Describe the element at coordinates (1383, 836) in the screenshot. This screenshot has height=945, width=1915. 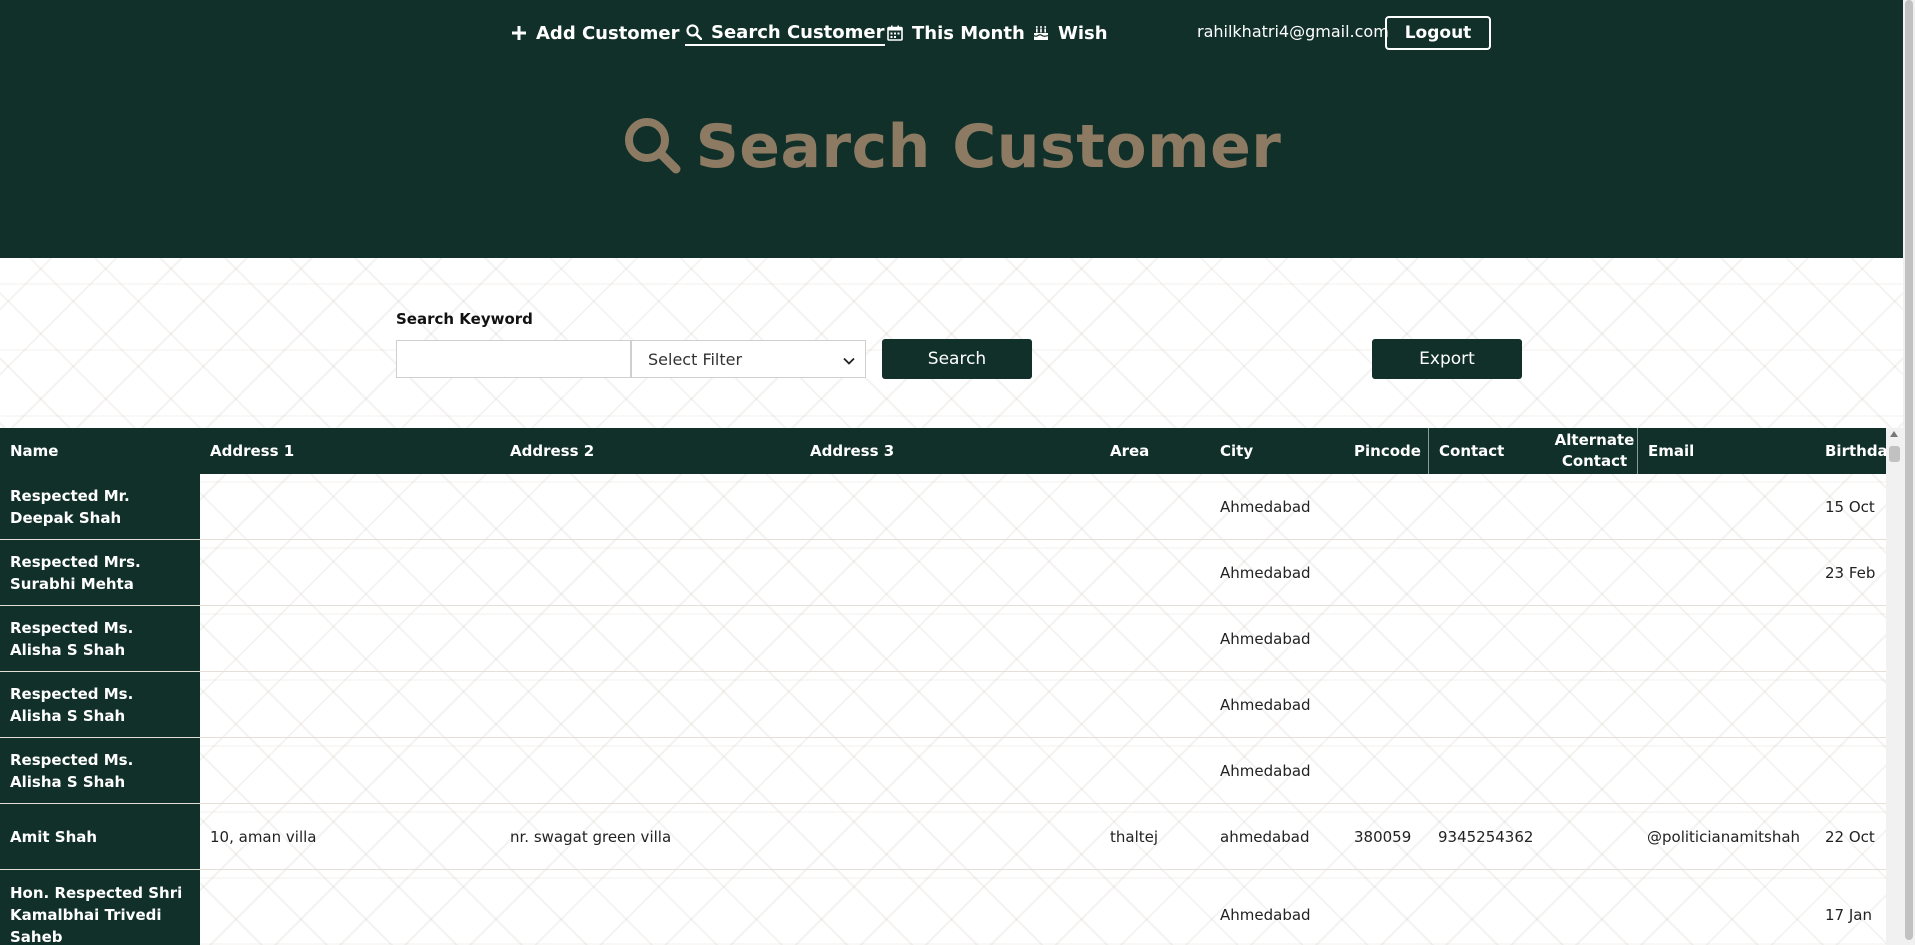
I see `cell-pincode: 380059` at that location.